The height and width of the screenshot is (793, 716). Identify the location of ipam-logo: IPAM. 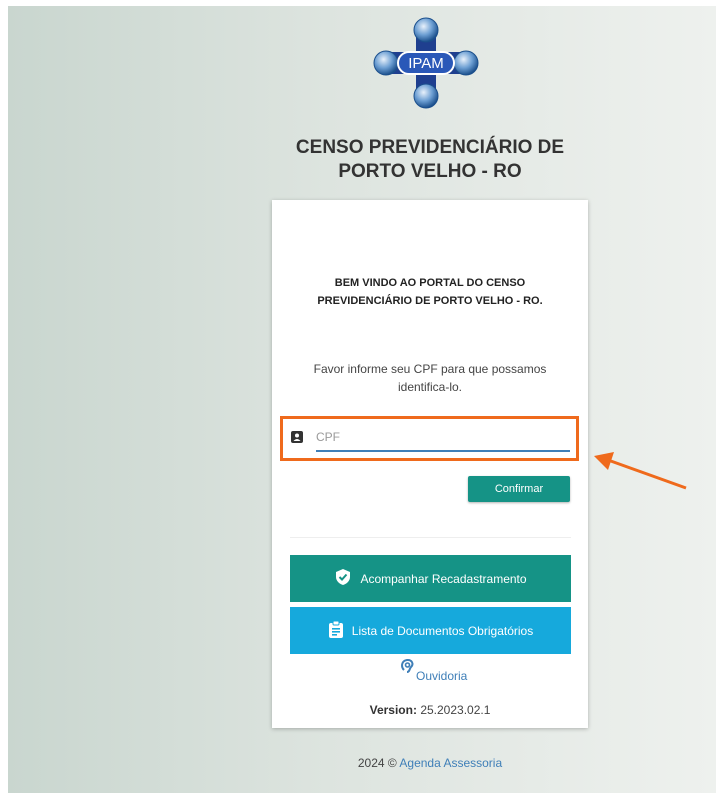
(426, 63).